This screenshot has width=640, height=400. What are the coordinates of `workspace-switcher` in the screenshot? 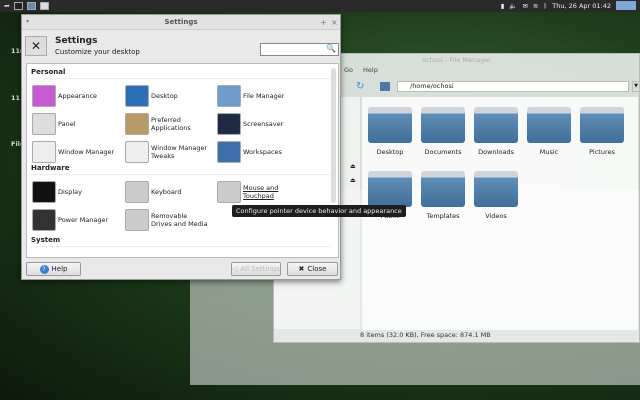 It's located at (626, 5).